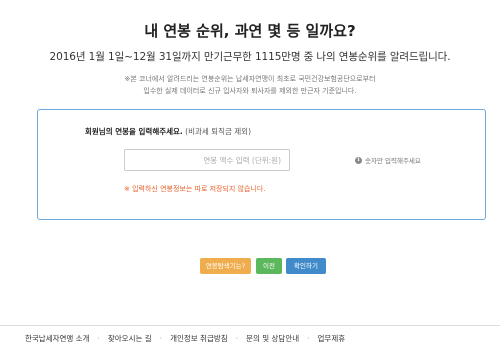 The width and height of the screenshot is (500, 356). Describe the element at coordinates (306, 266) in the screenshot. I see `confirm-button: 확인하기` at that location.